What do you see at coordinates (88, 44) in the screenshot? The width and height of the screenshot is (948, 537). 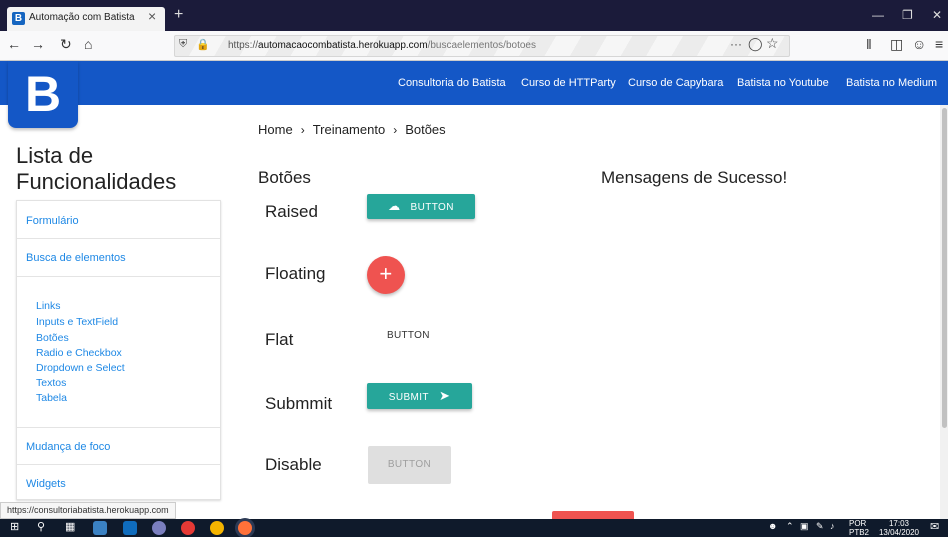 I see `home-icon: ⌂` at bounding box center [88, 44].